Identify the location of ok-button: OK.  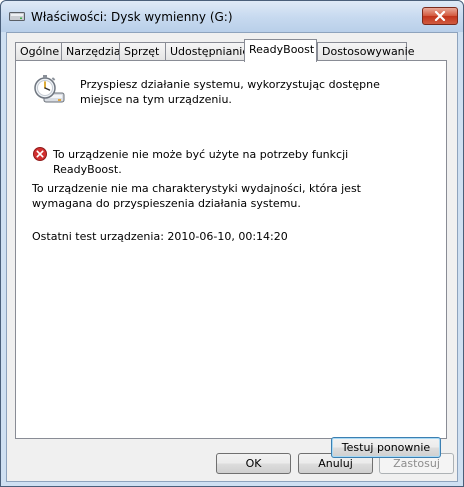
(253, 463).